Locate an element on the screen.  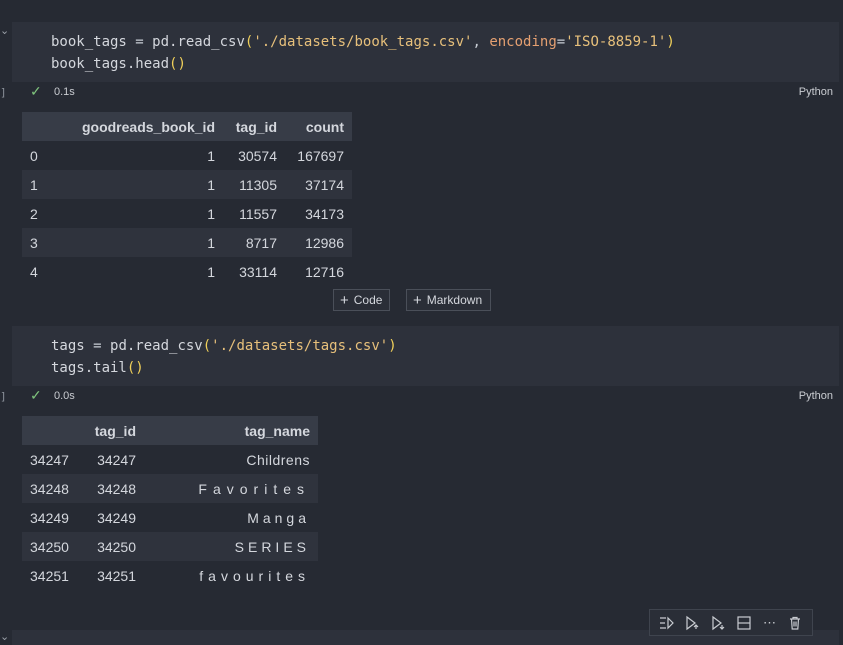
run-above-icon is located at coordinates (667, 623).